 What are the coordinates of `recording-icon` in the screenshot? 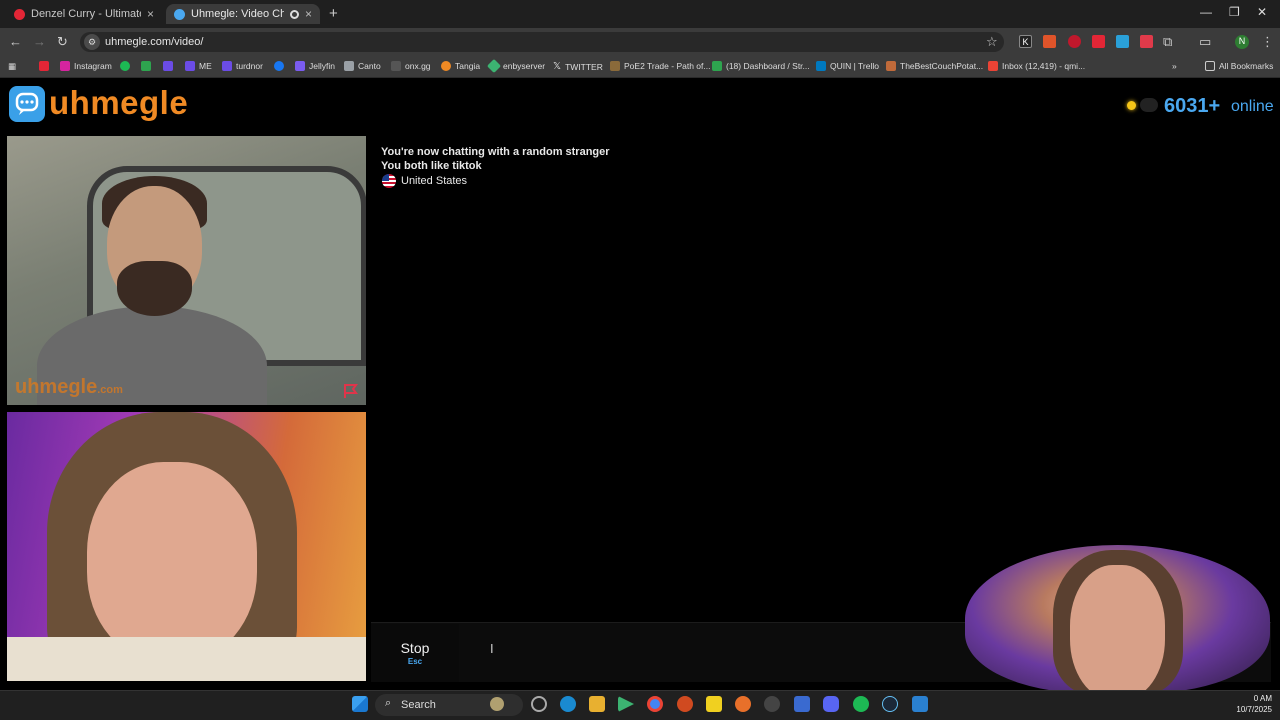 It's located at (294, 14).